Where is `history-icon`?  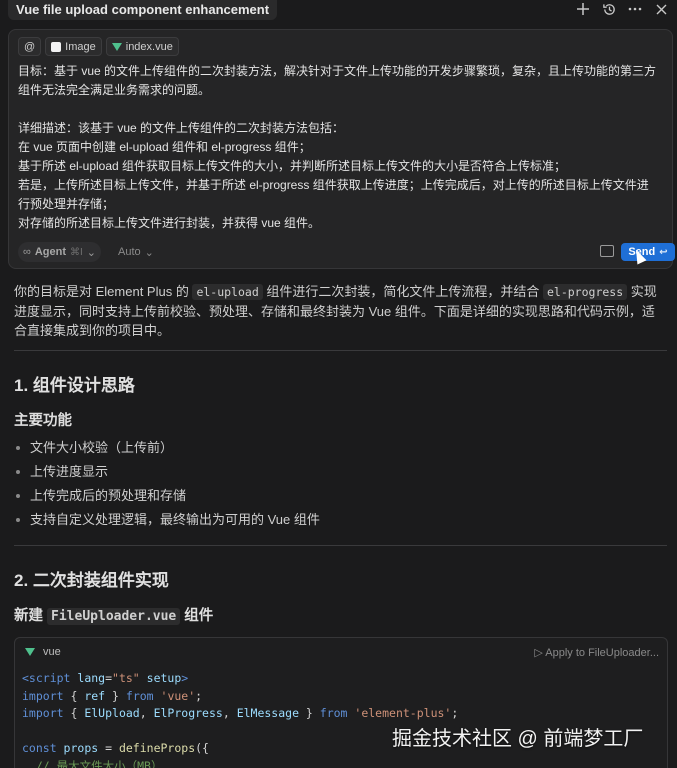
history-icon is located at coordinates (609, 9).